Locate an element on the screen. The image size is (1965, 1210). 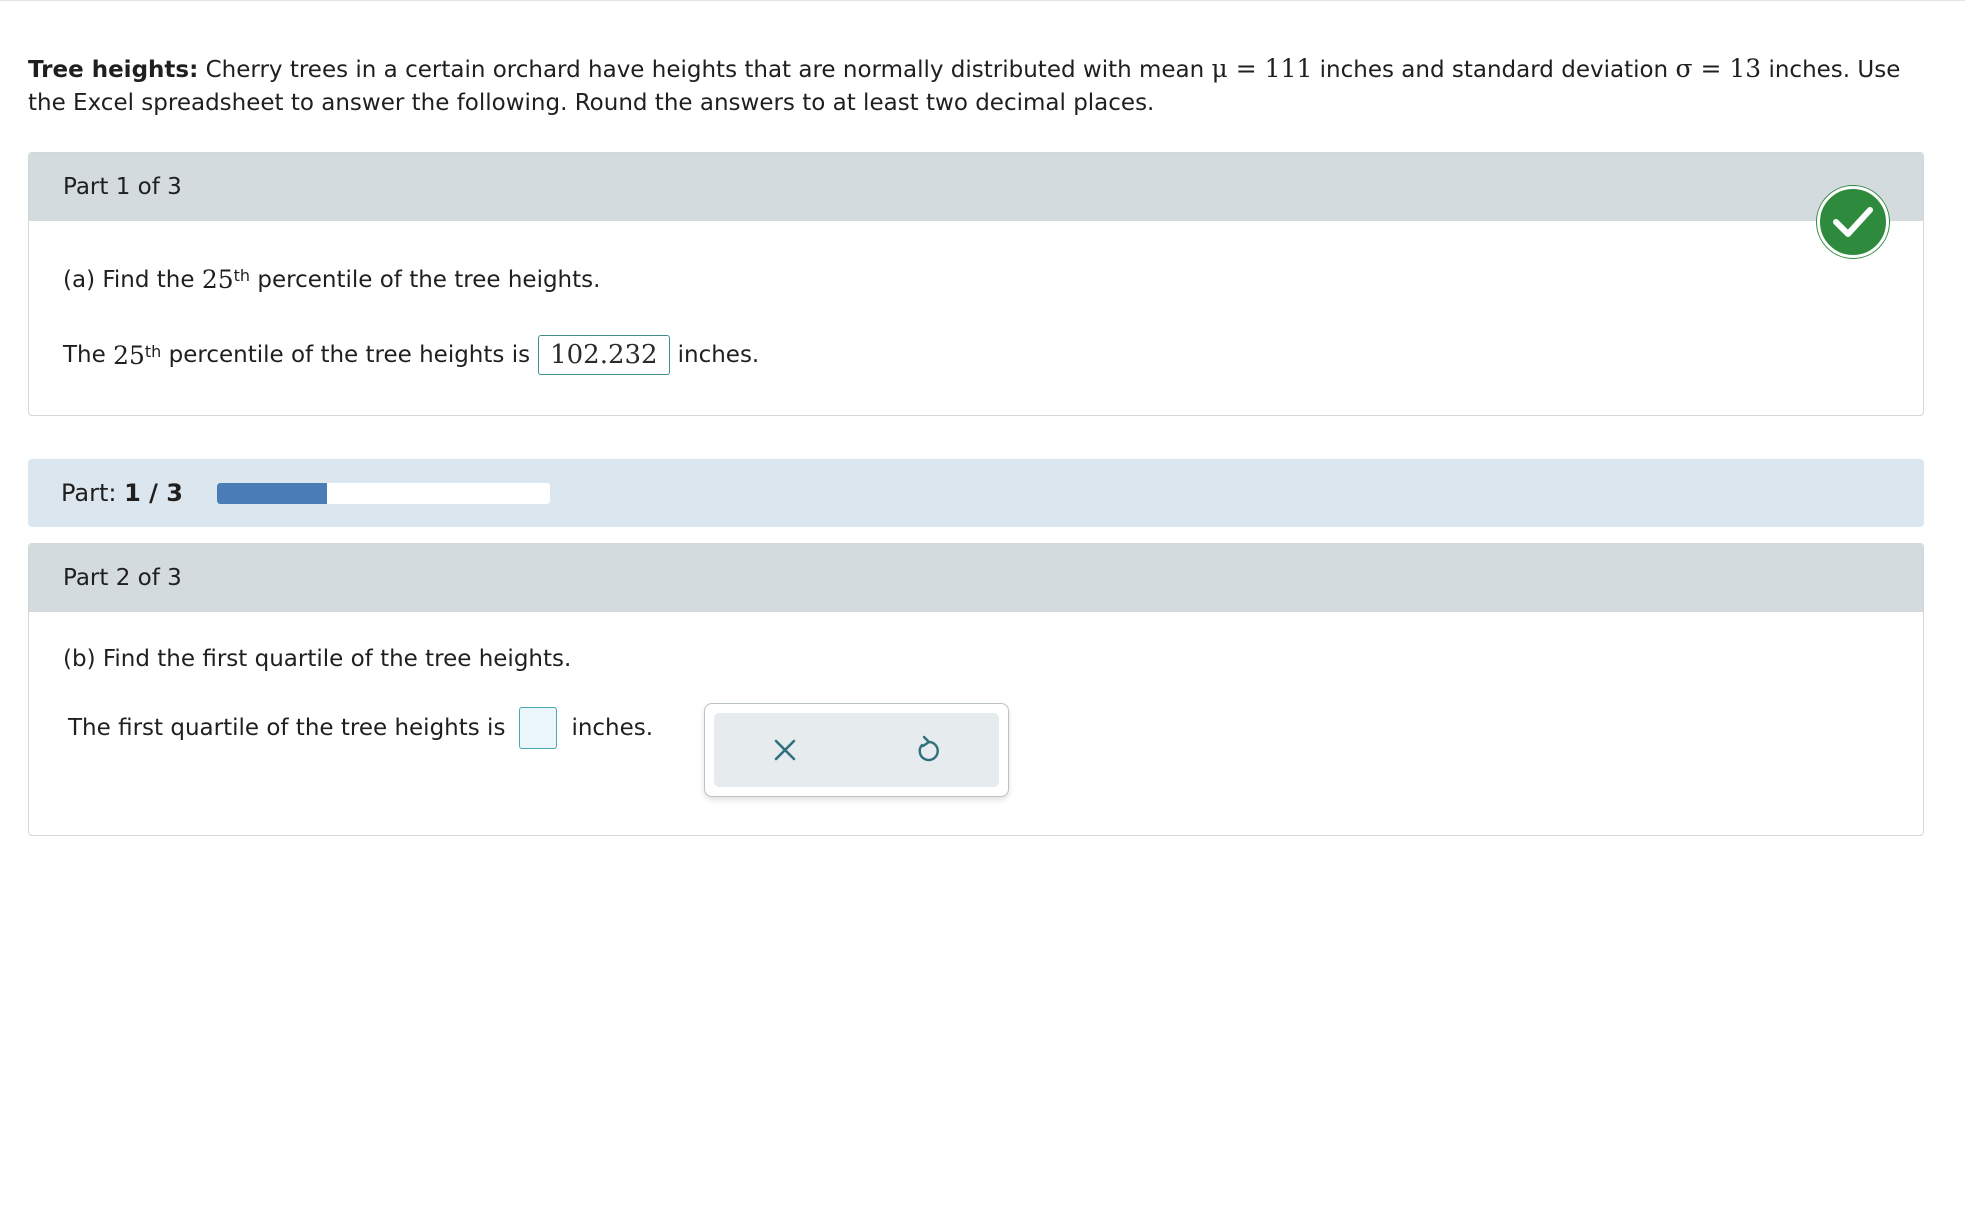
part-1-header: Part 1 of 3 is located at coordinates (976, 187).